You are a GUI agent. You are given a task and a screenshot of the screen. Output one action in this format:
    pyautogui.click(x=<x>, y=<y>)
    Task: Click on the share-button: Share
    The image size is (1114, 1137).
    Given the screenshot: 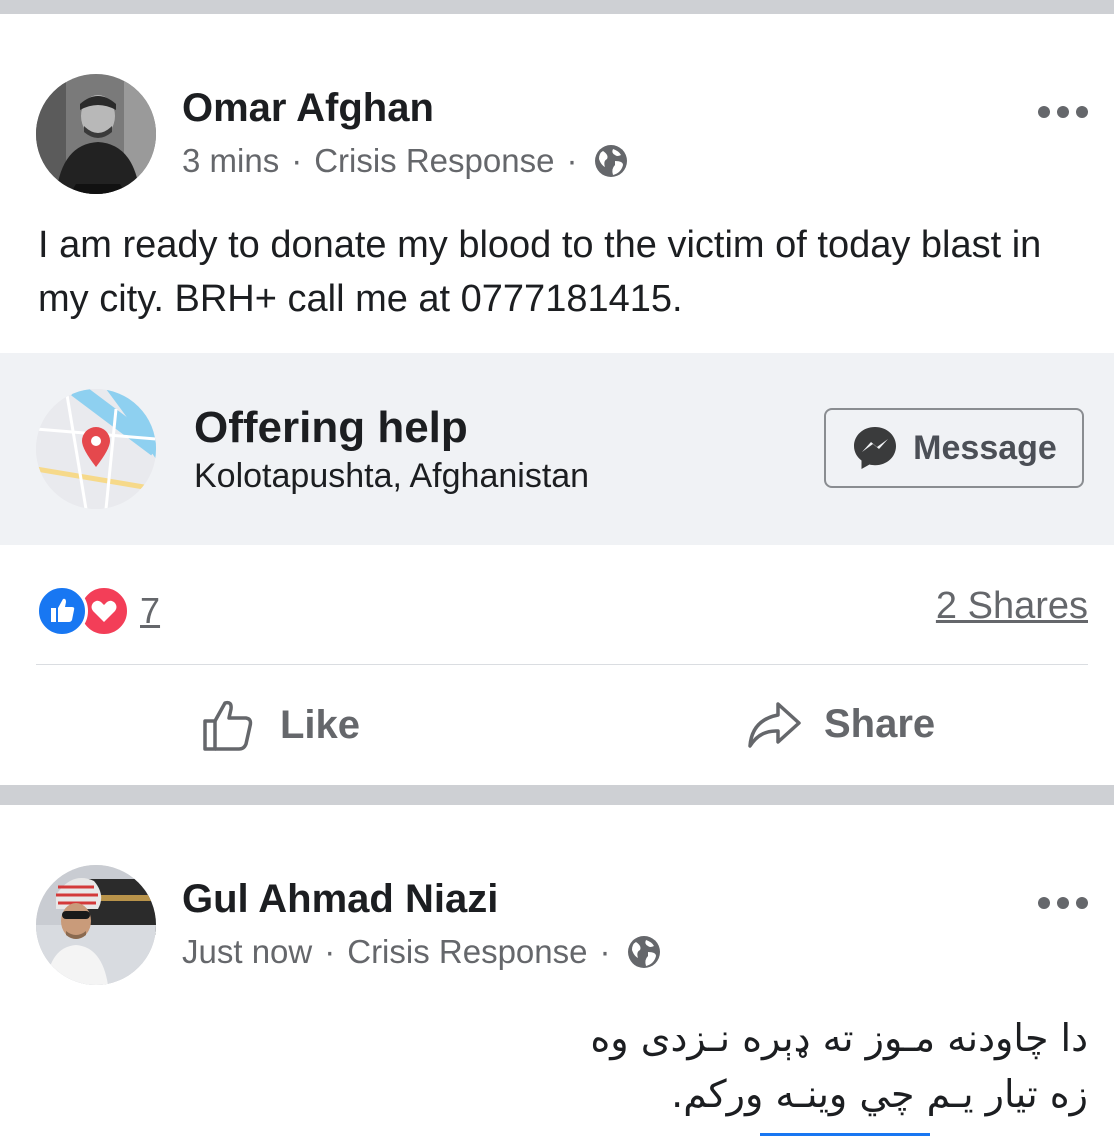 What is the action you would take?
    pyautogui.click(x=840, y=724)
    